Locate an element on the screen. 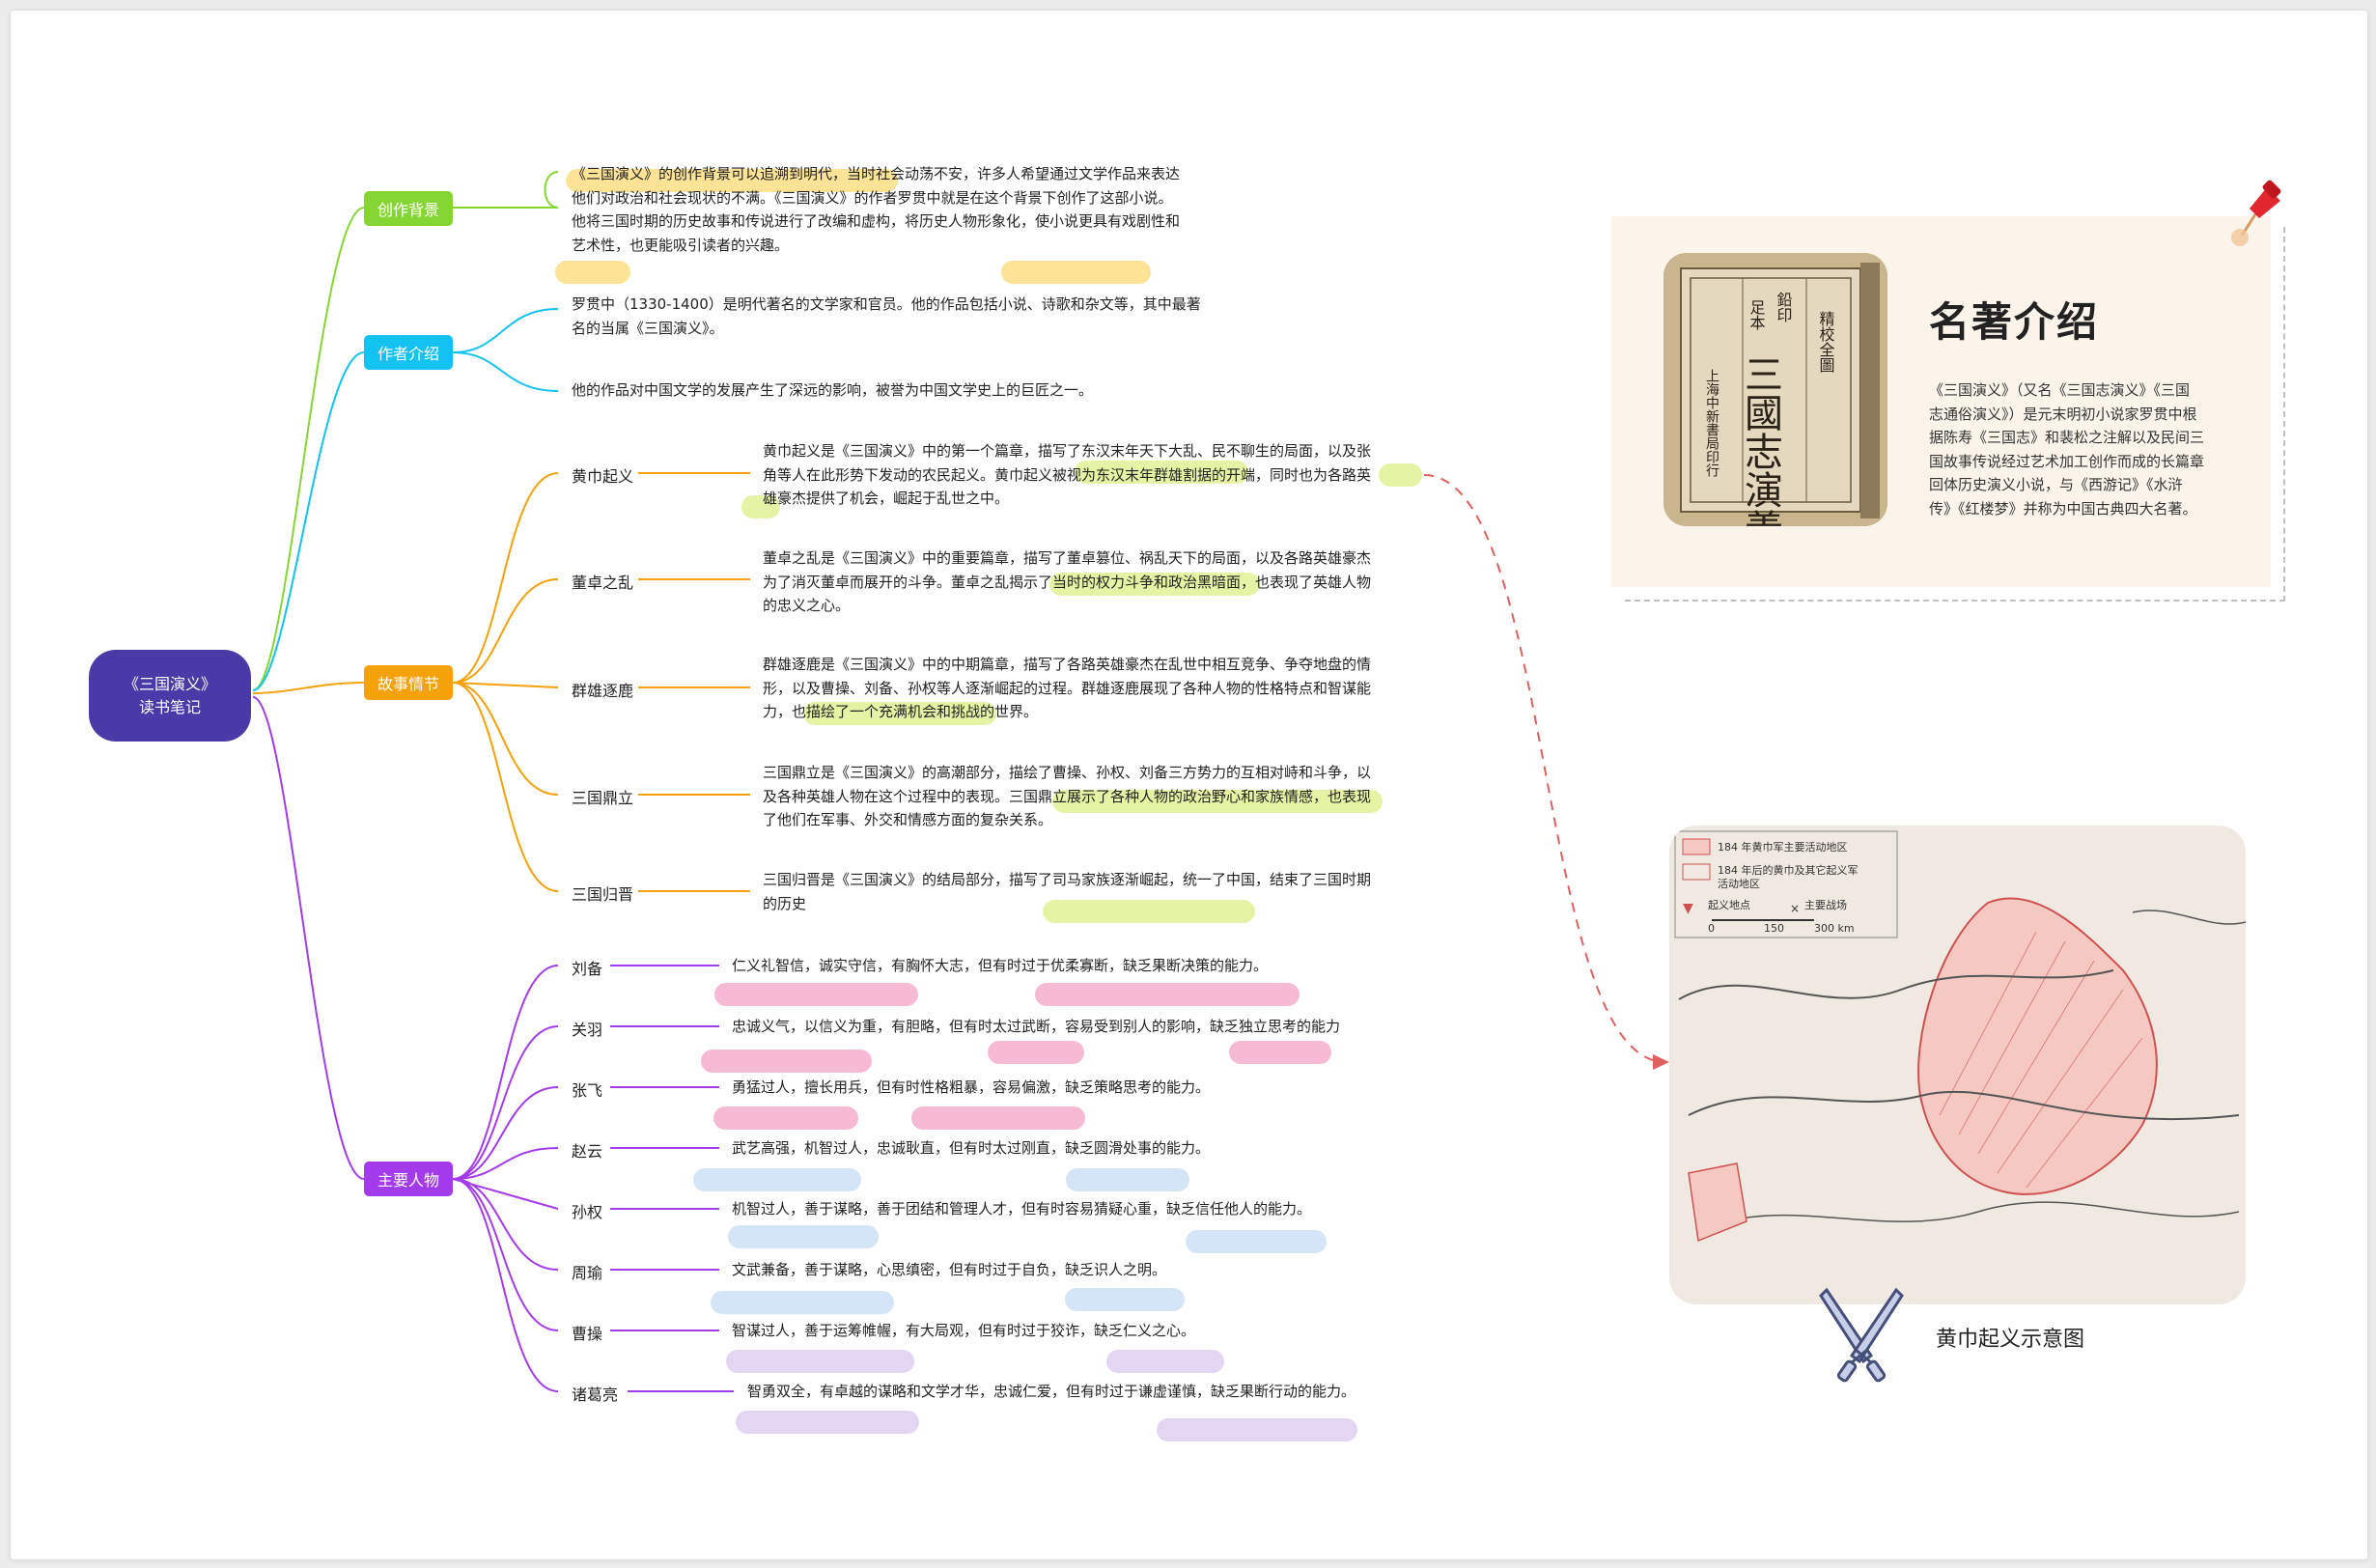 The width and height of the screenshot is (2376, 1568). plot-title-qunxiong: 群雄逐鹿 is located at coordinates (602, 690).